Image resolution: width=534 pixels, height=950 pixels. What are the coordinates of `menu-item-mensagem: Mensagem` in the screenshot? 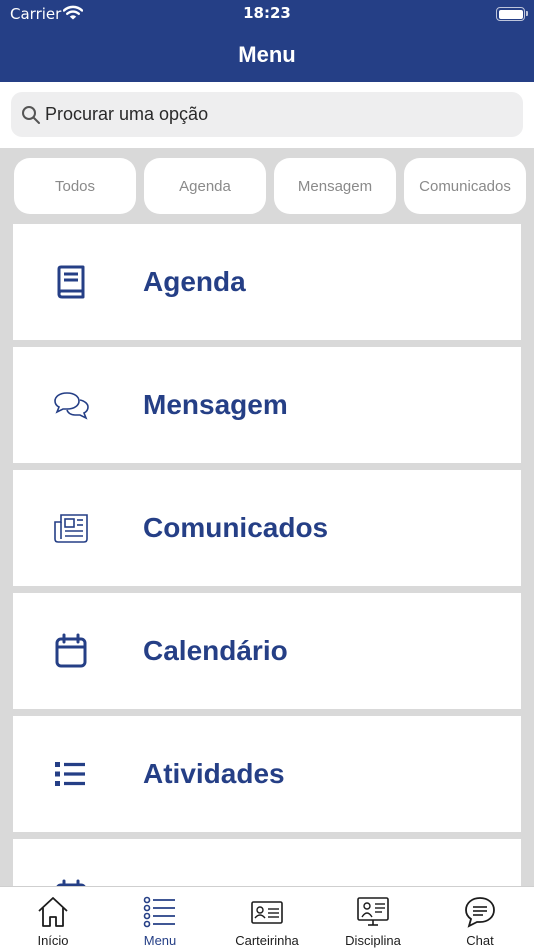 It's located at (267, 405).